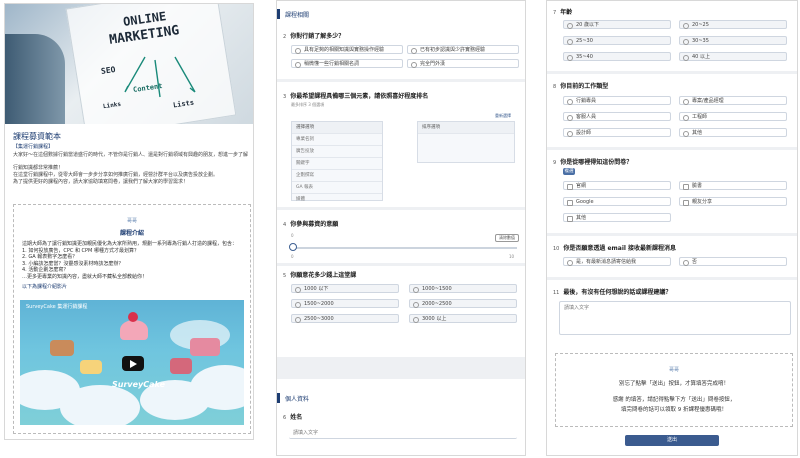 Image resolution: width=800 pixels, height=458 pixels. What do you see at coordinates (38, 168) in the screenshot?
I see `intro-line-2: 行銷知識都非常推薦！` at bounding box center [38, 168].